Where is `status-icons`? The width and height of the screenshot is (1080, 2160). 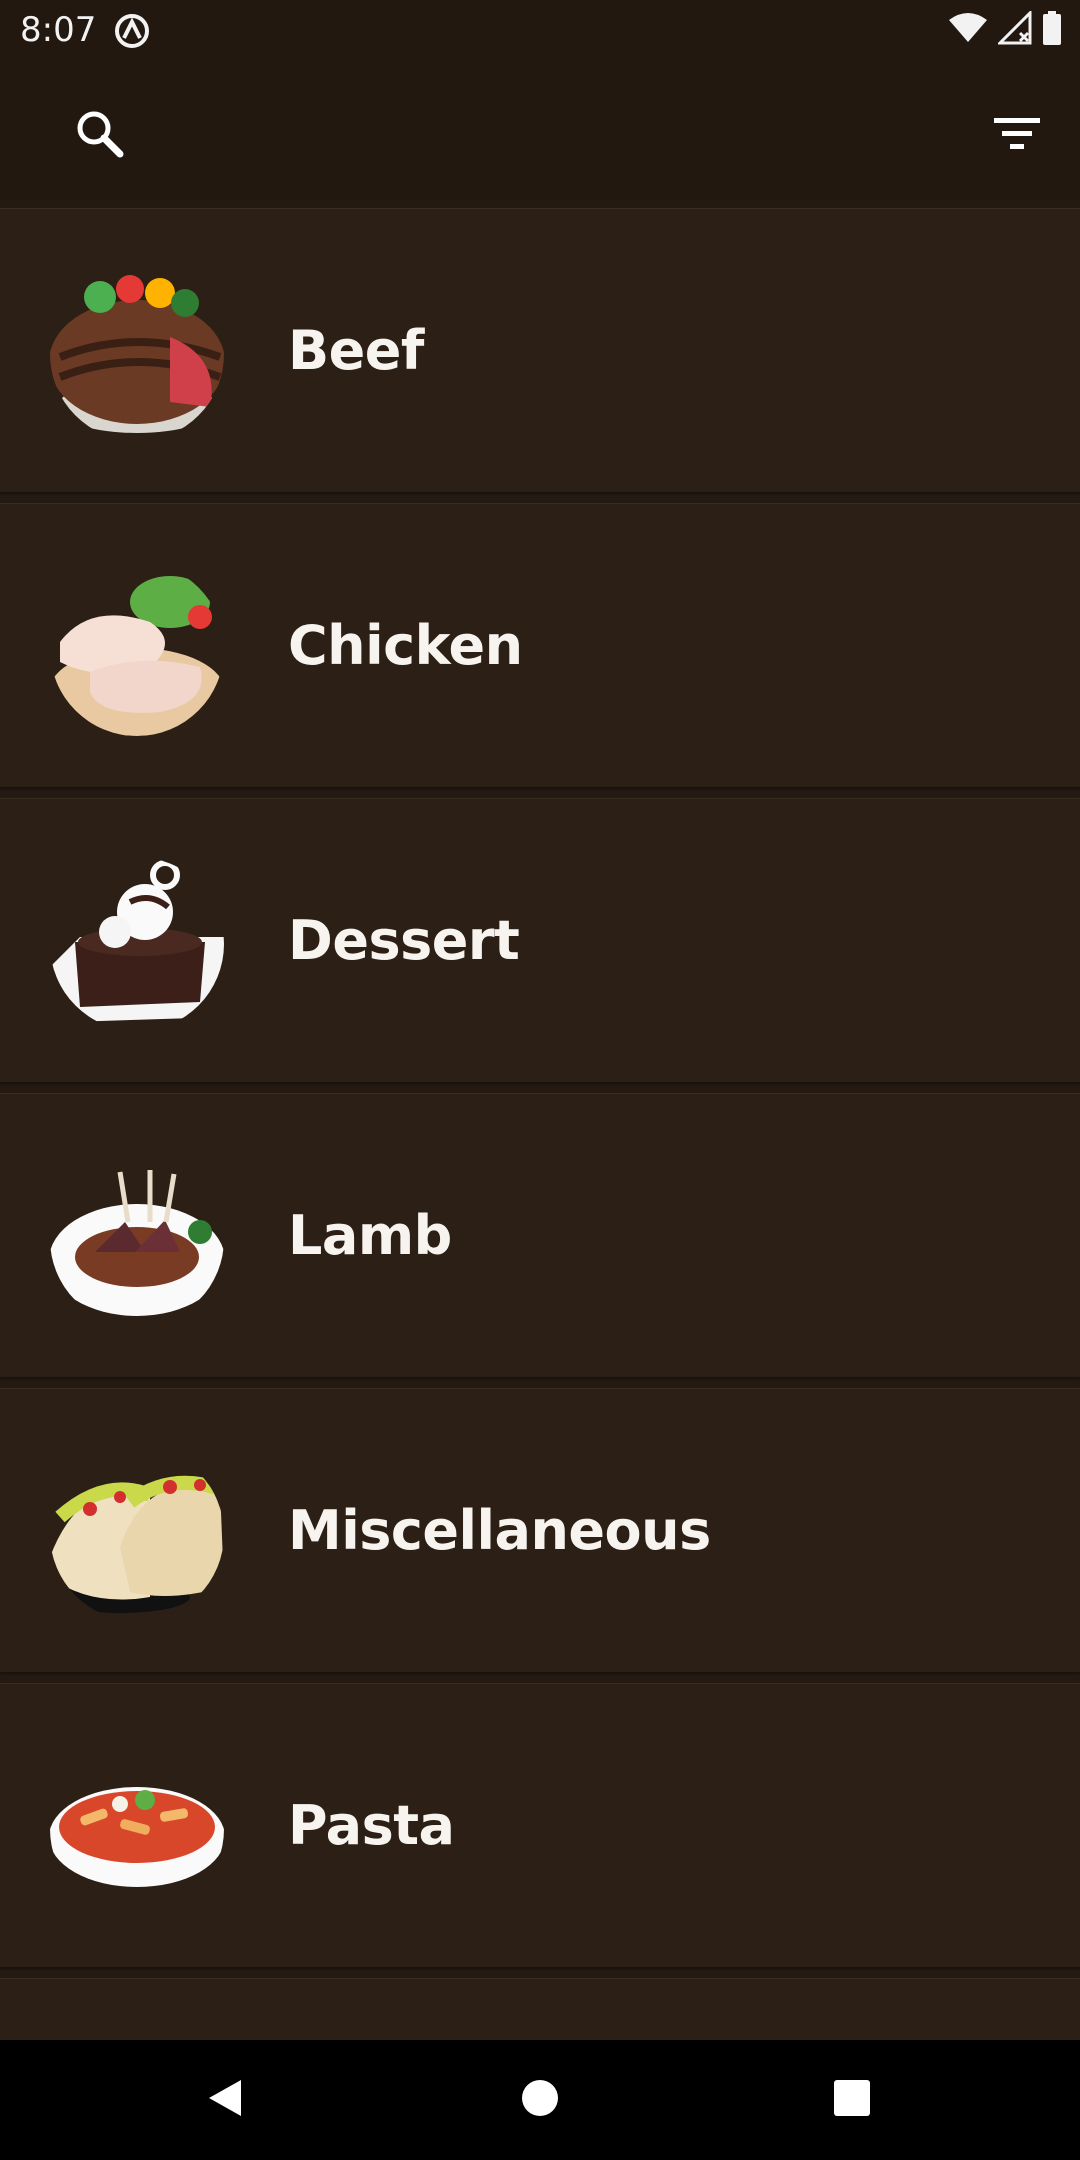
status-icons is located at coordinates (1005, 29).